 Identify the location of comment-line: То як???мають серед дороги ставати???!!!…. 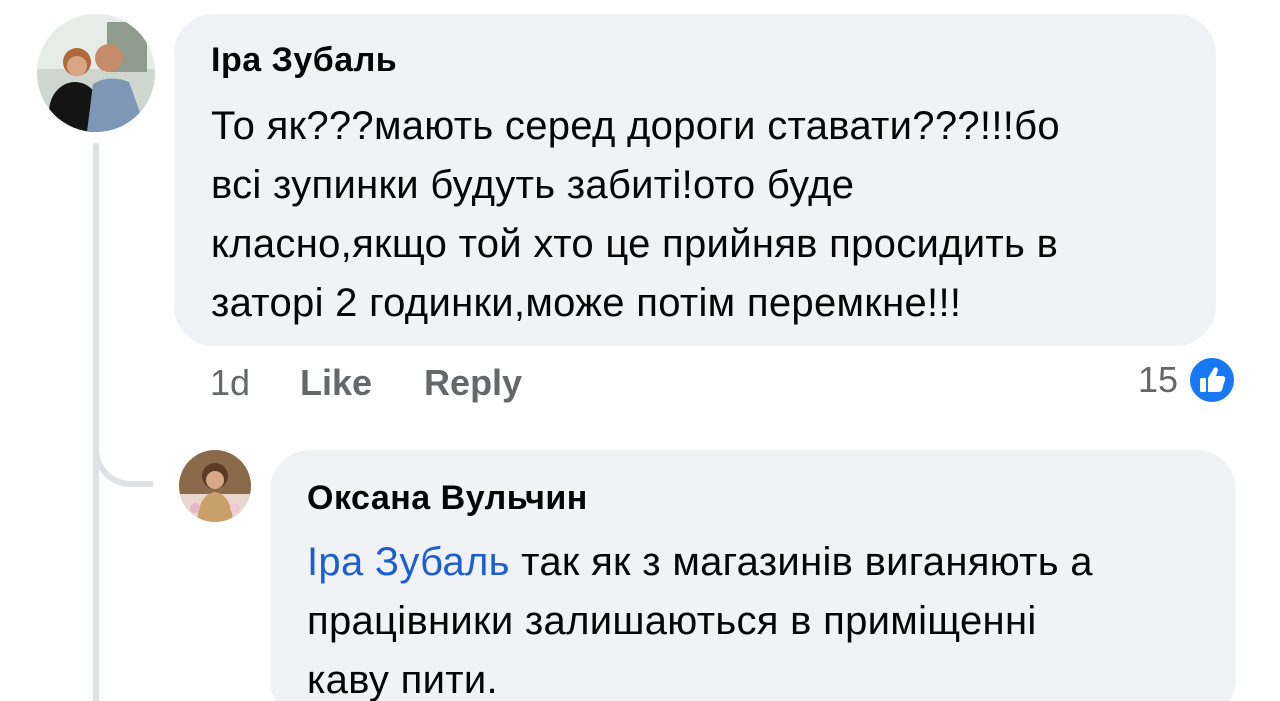
(635, 126).